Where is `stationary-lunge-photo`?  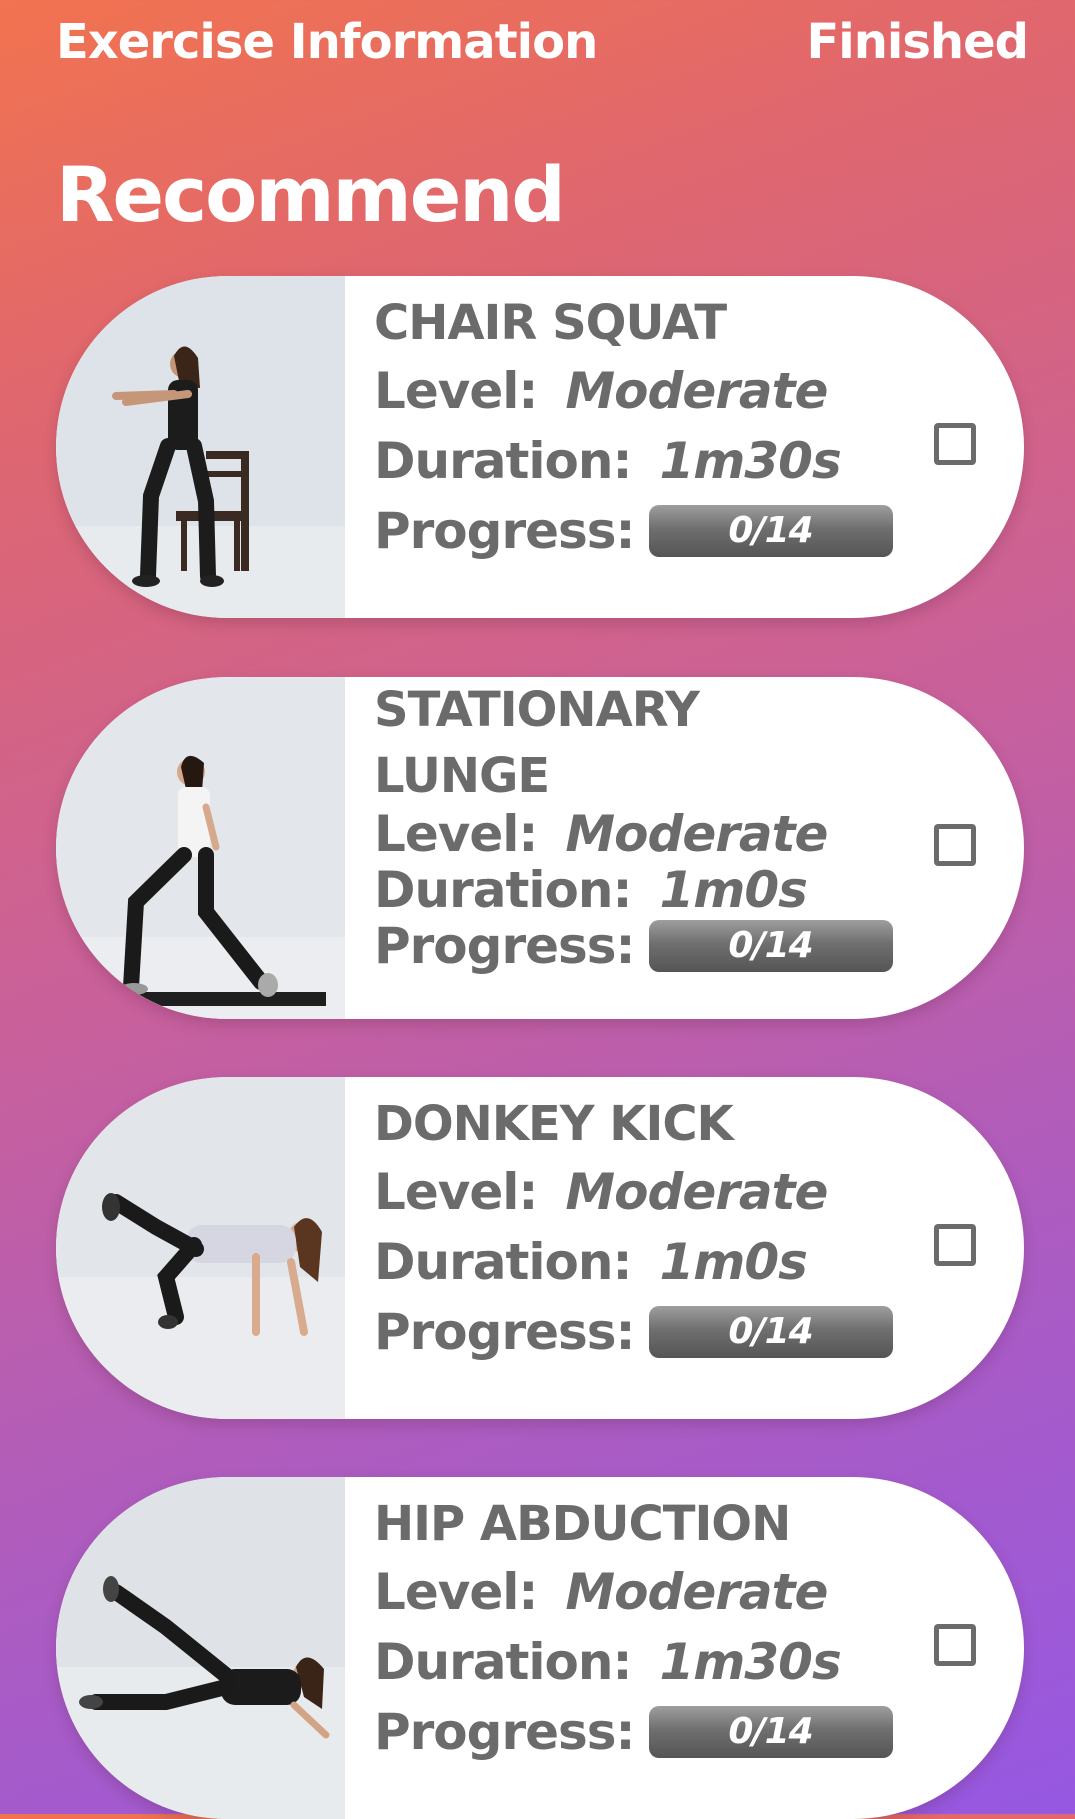
stationary-lunge-photo is located at coordinates (200, 848).